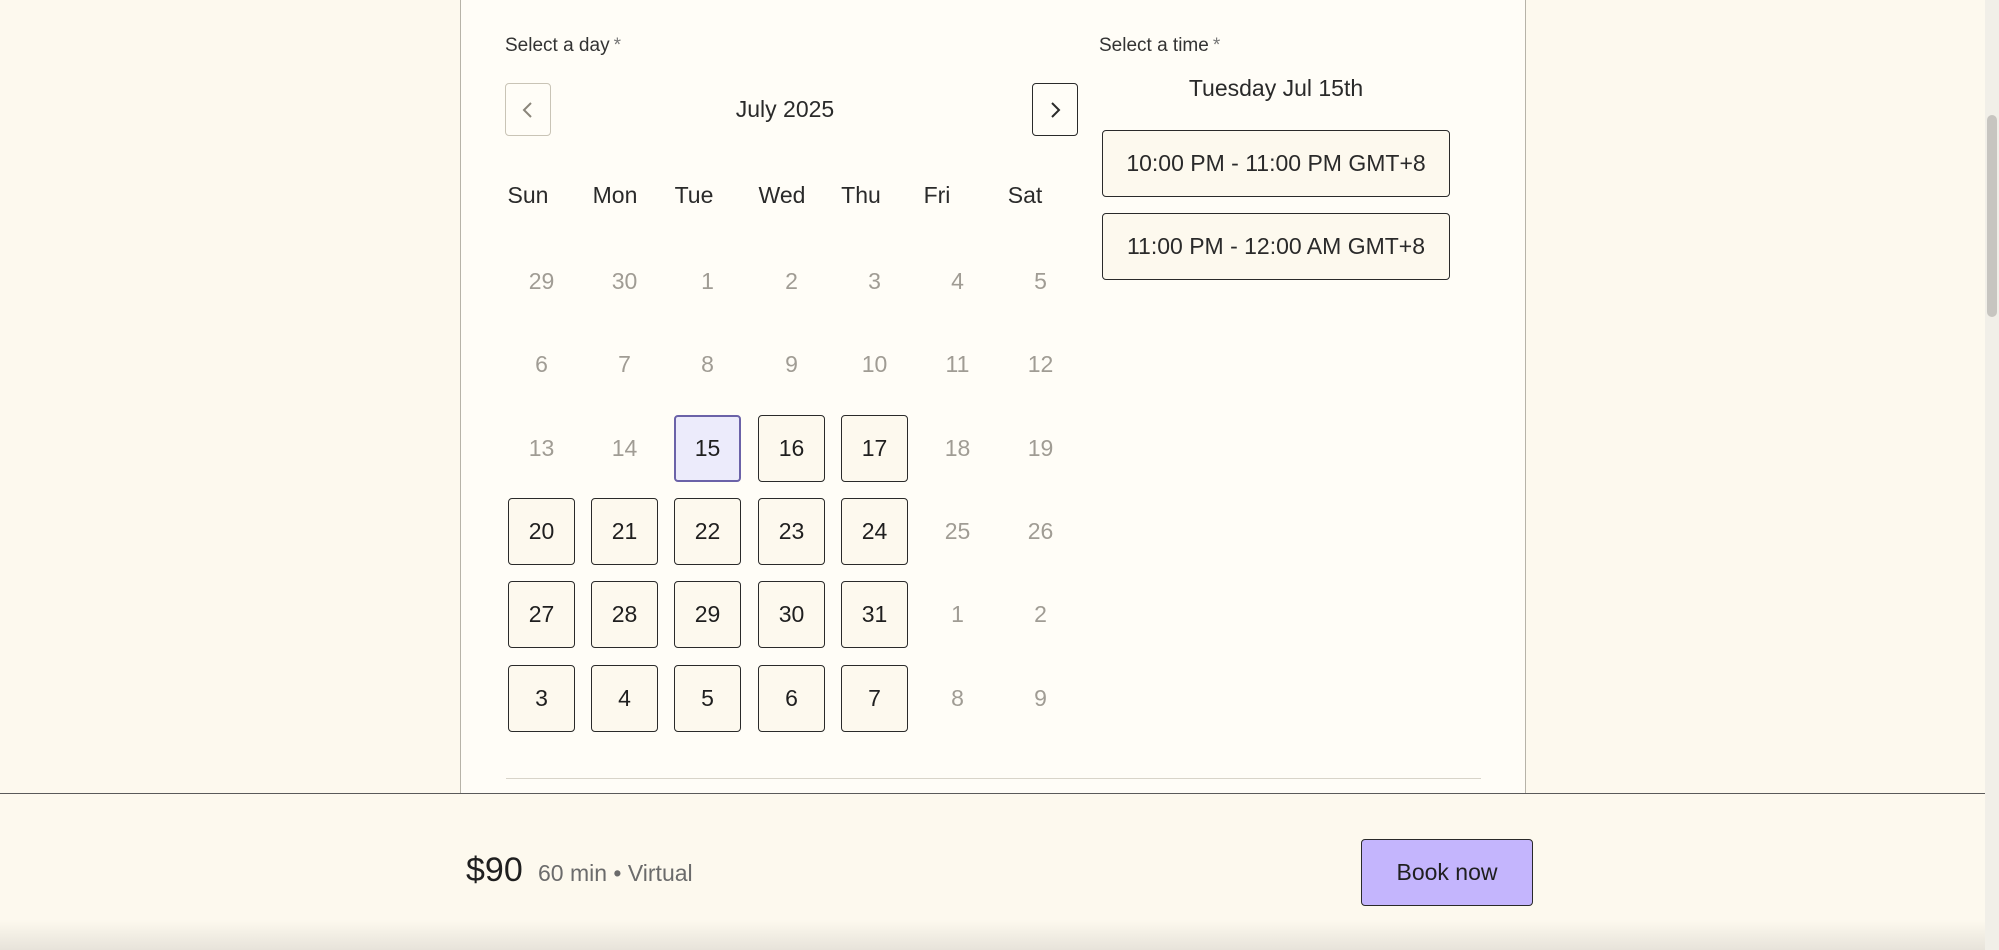  Describe the element at coordinates (707, 448) in the screenshot. I see `calendar-day-selected: 15` at that location.